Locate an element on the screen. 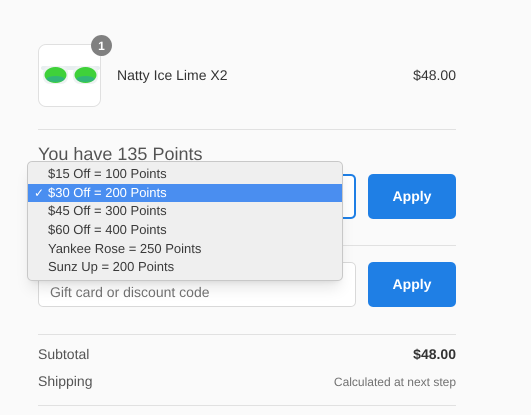 Image resolution: width=531 pixels, height=415 pixels. product-name: Natty Ice Lime X2 is located at coordinates (172, 75).